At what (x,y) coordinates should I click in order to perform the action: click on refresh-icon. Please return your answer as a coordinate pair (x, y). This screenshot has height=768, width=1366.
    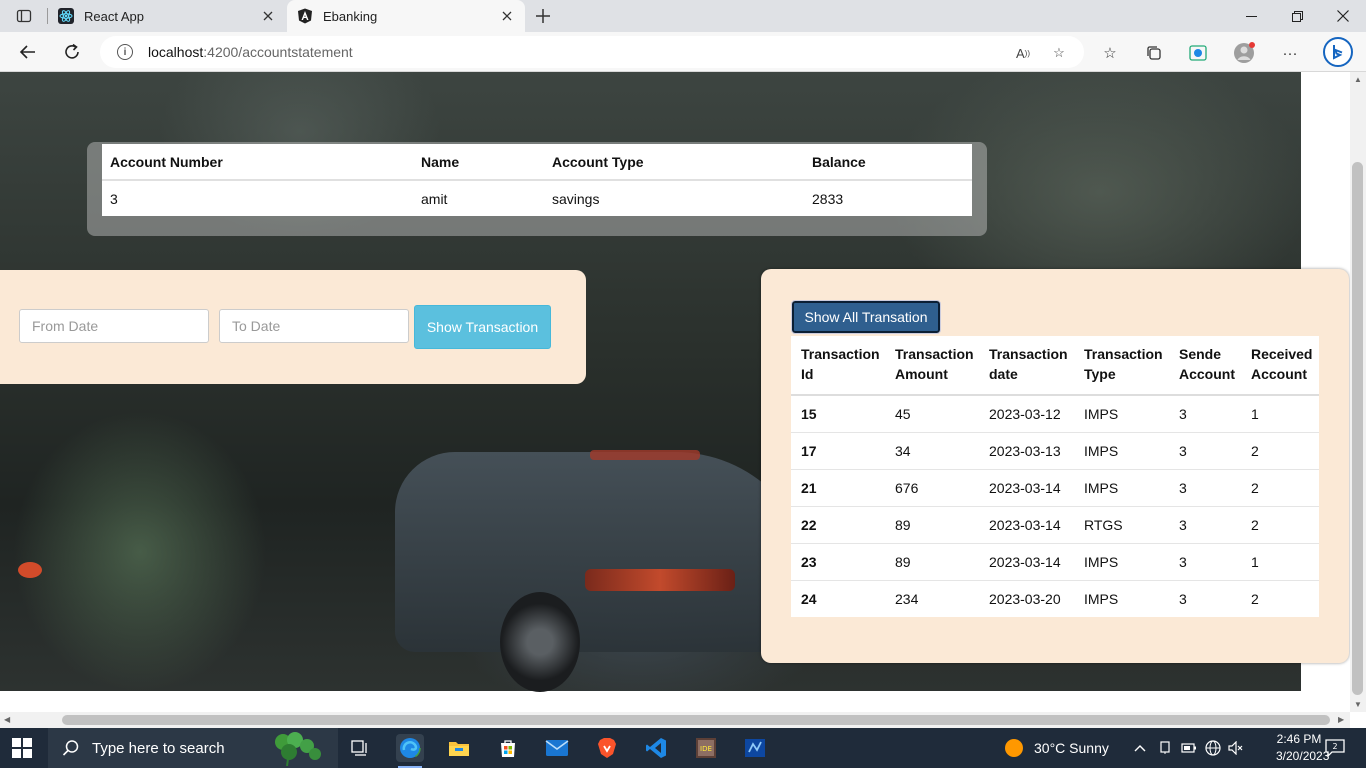
    Looking at the image, I should click on (72, 52).